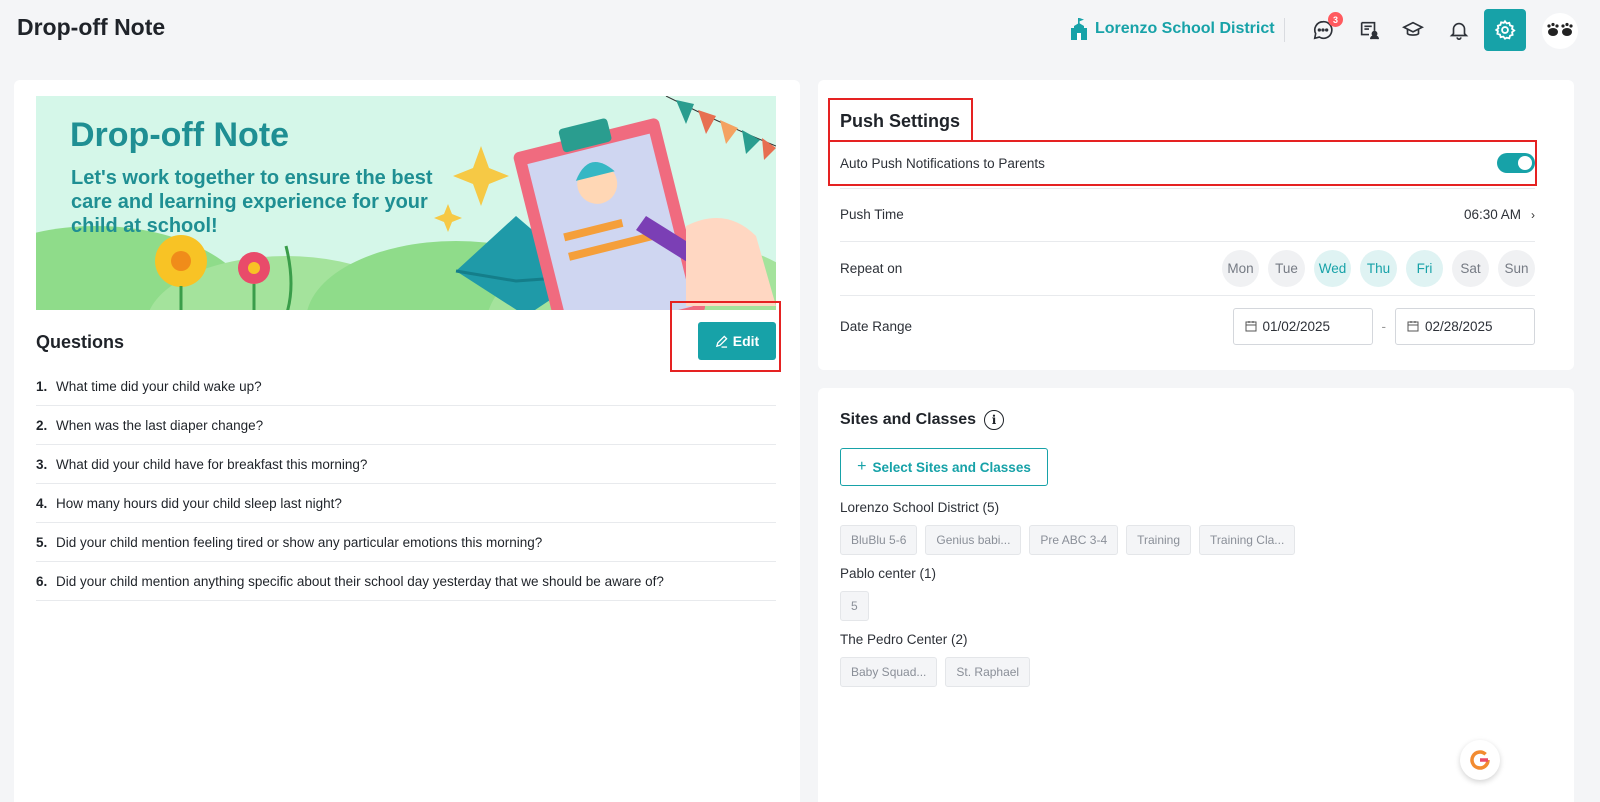  What do you see at coordinates (406, 425) in the screenshot?
I see `question-item: 2. When was the last diaper change?` at bounding box center [406, 425].